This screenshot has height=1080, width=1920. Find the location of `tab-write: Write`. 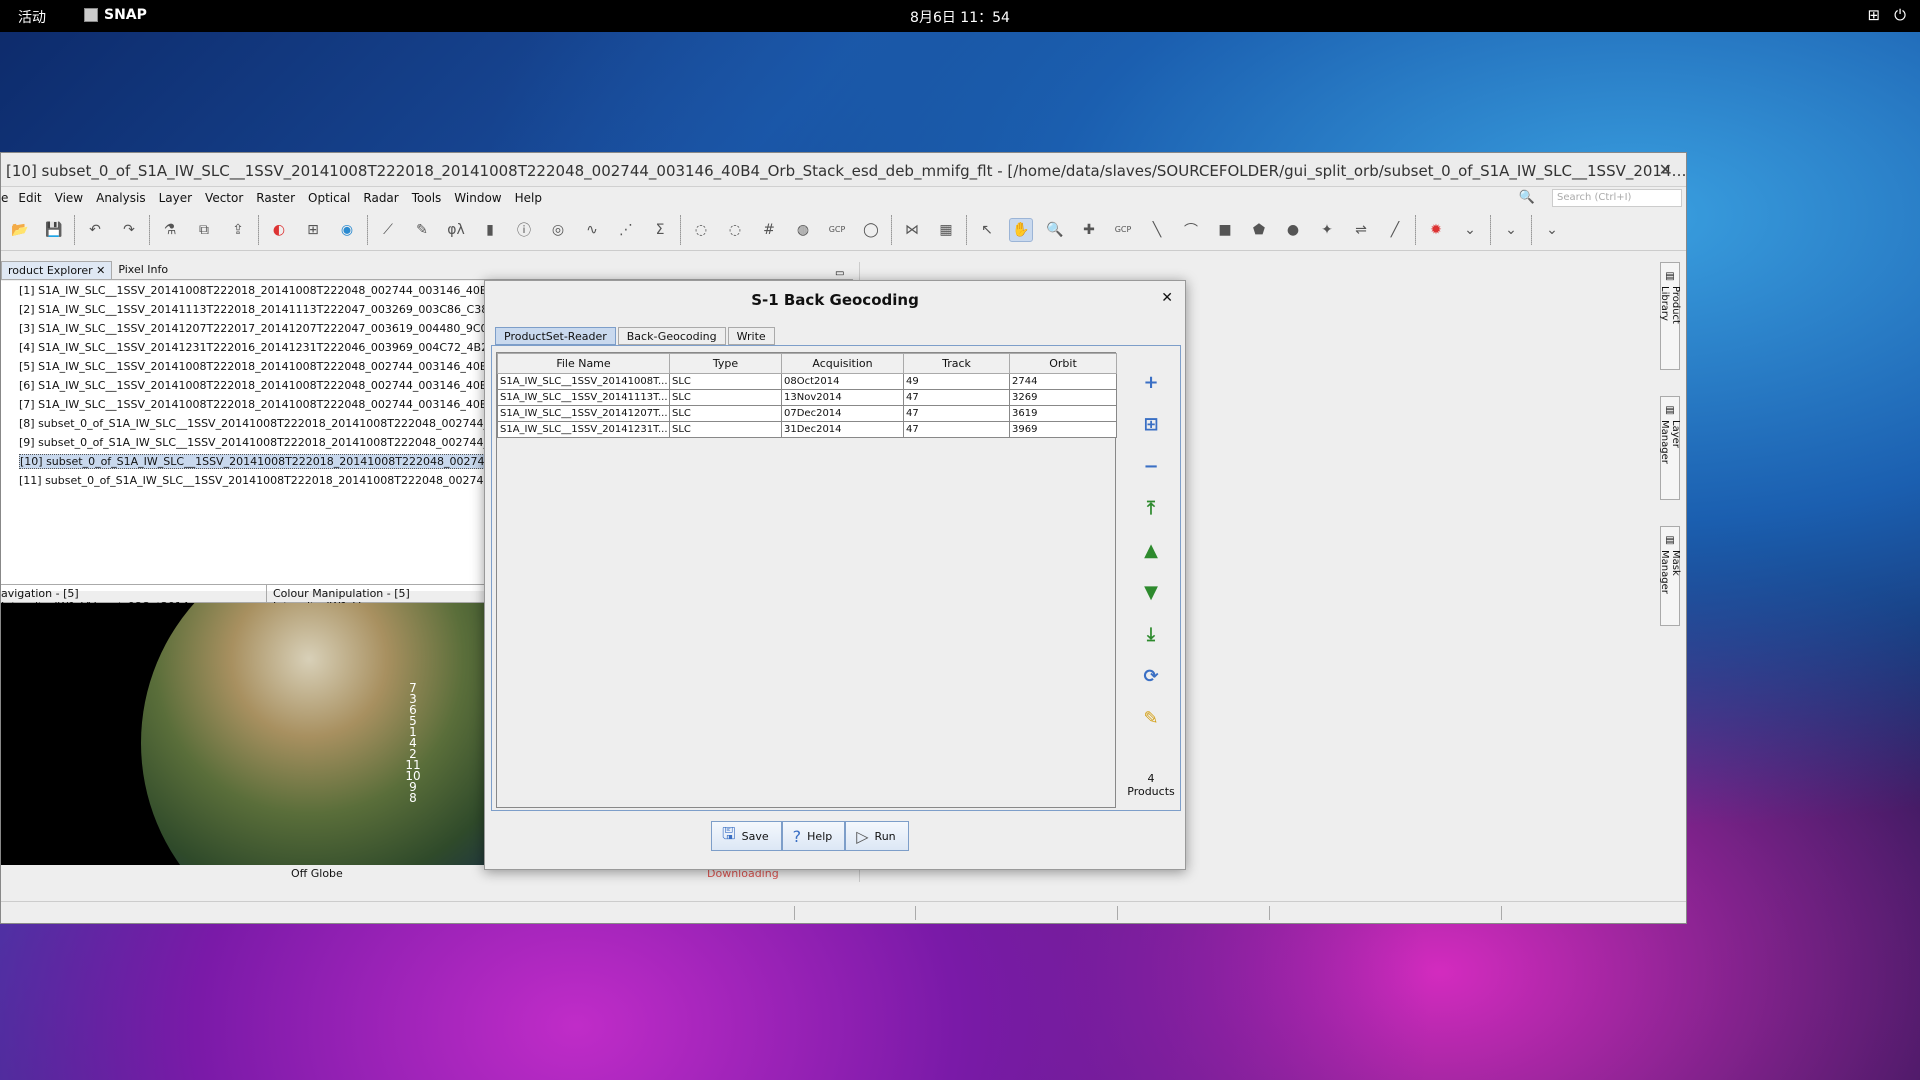

tab-write: Write is located at coordinates (751, 336).